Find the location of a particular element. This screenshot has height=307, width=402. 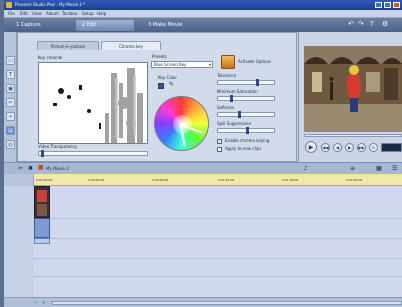

timeline-view-icon: ≡ is located at coordinates (352, 169).